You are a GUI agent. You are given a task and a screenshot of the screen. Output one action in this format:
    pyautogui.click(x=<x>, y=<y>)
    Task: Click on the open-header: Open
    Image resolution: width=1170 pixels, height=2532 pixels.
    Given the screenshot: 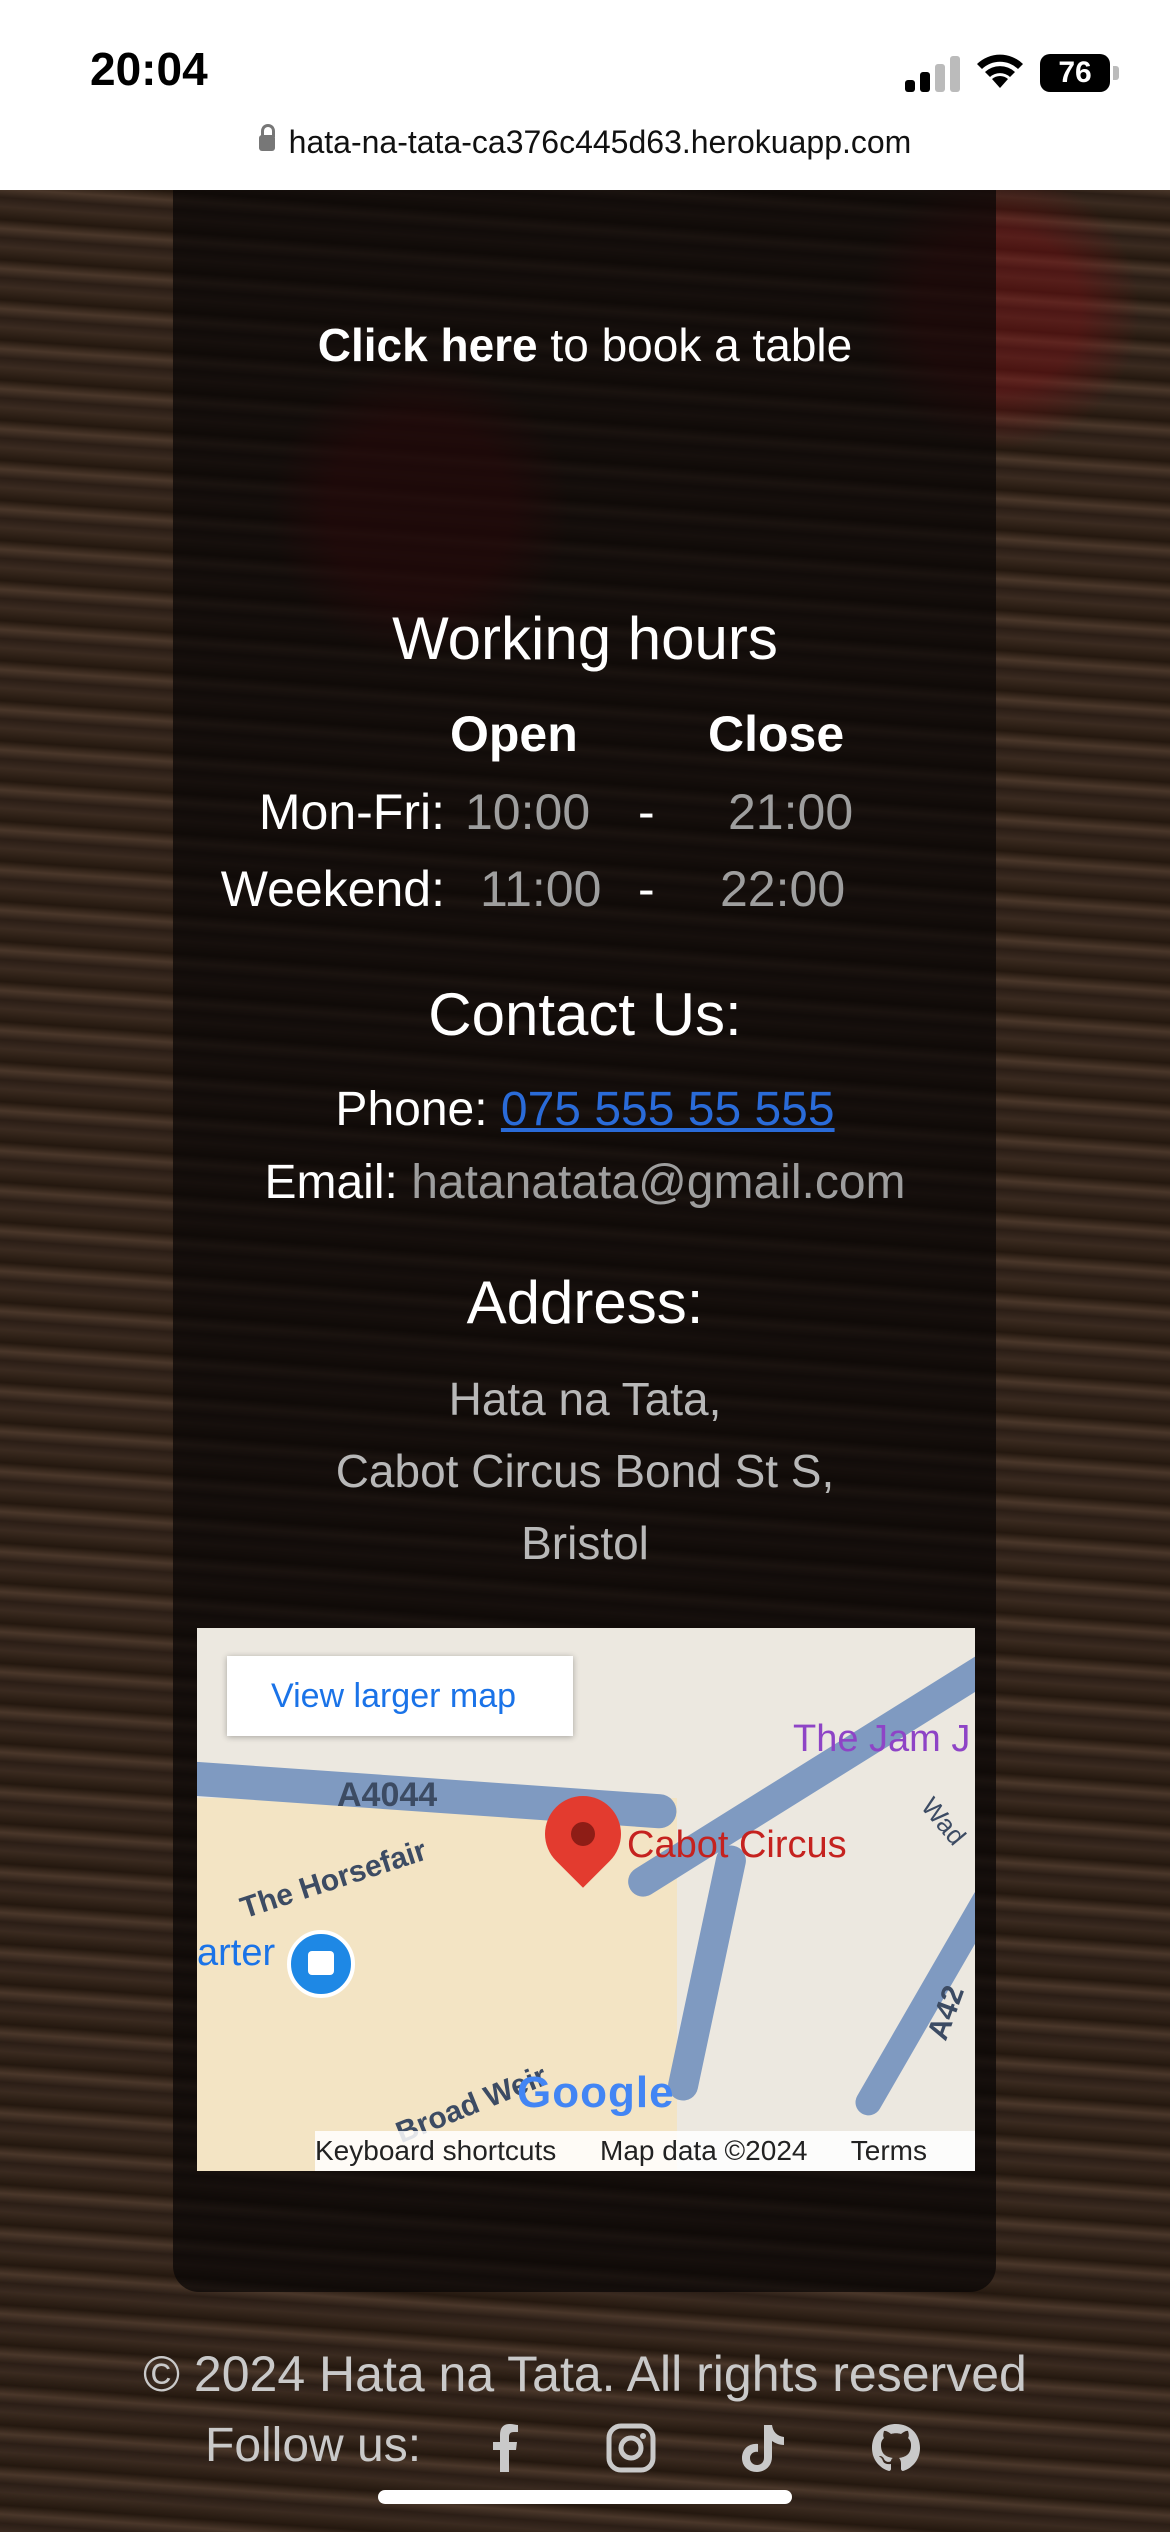 What is the action you would take?
    pyautogui.click(x=514, y=734)
    